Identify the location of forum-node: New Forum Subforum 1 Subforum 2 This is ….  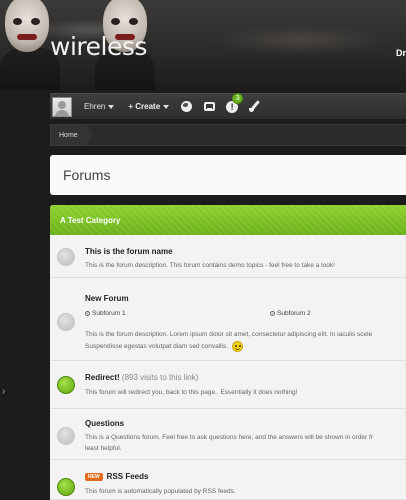
(228, 319).